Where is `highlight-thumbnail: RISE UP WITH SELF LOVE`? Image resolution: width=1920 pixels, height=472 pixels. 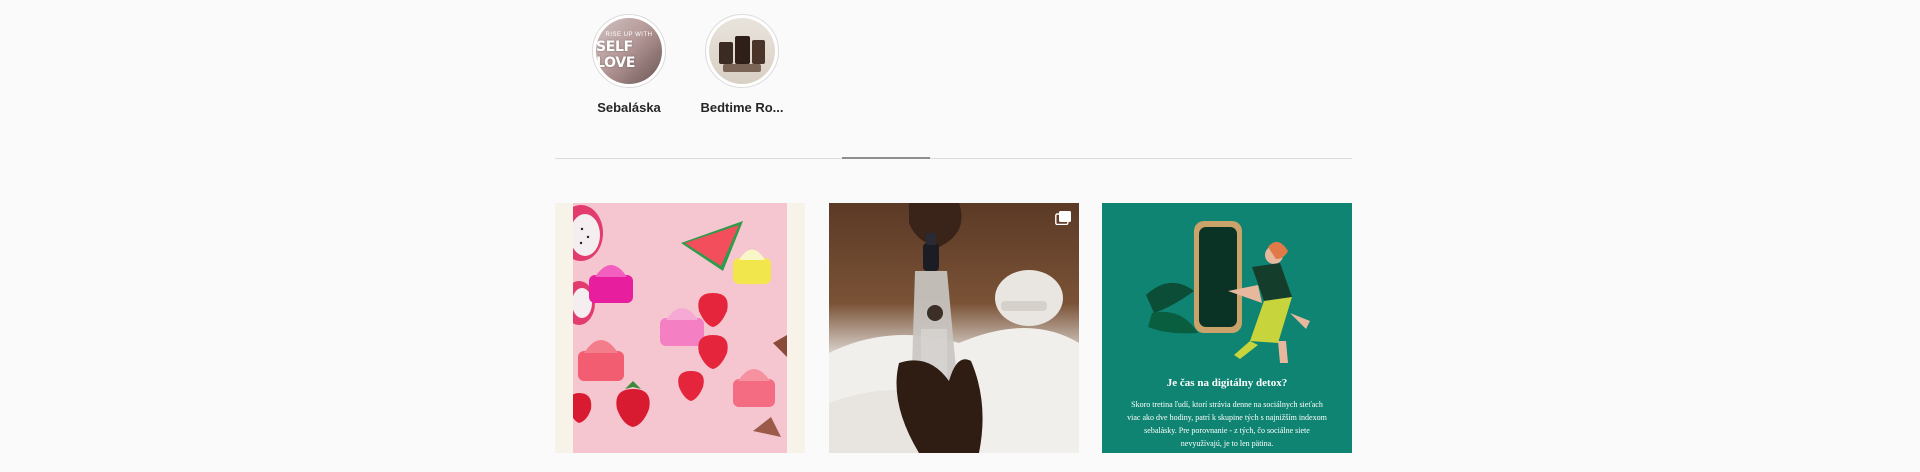 highlight-thumbnail: RISE UP WITH SELF LOVE is located at coordinates (629, 51).